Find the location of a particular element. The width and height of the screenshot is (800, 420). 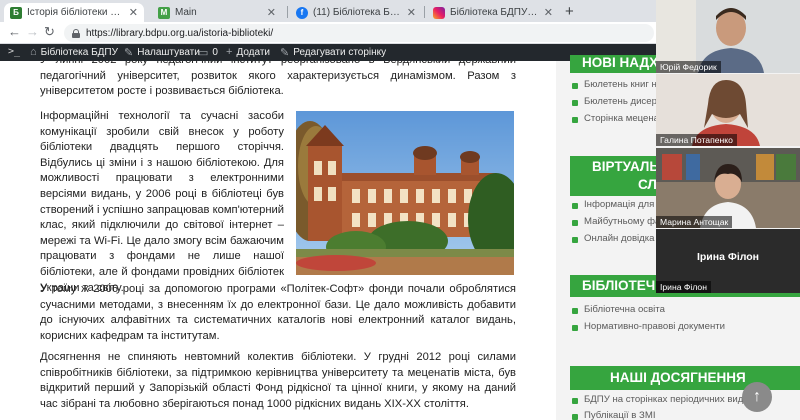

edit-page-label: Редагувати сторінку is located at coordinates (340, 52).